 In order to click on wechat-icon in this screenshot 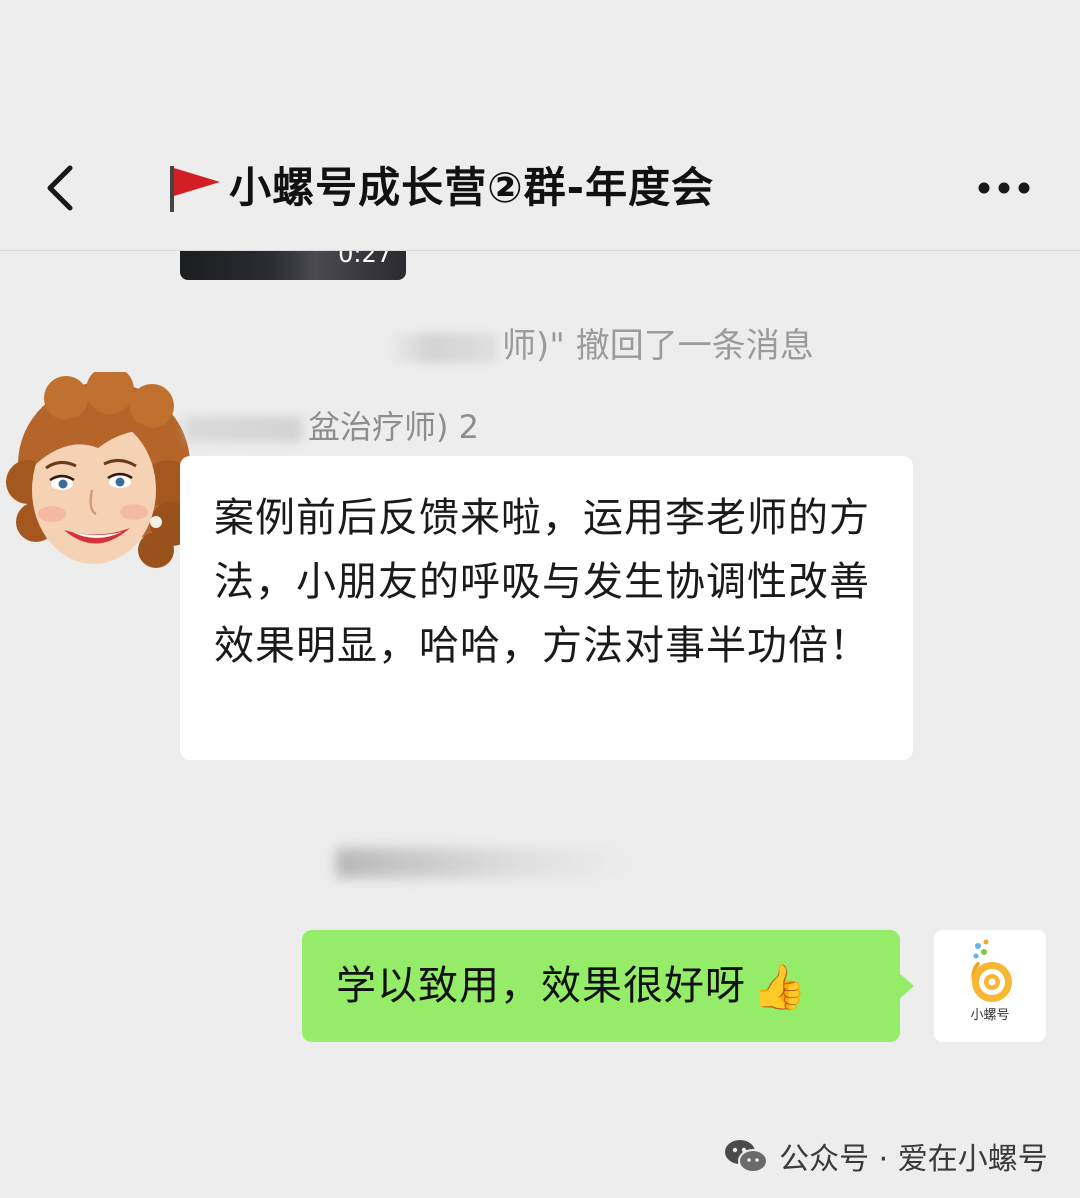, I will do `click(746, 1156)`.